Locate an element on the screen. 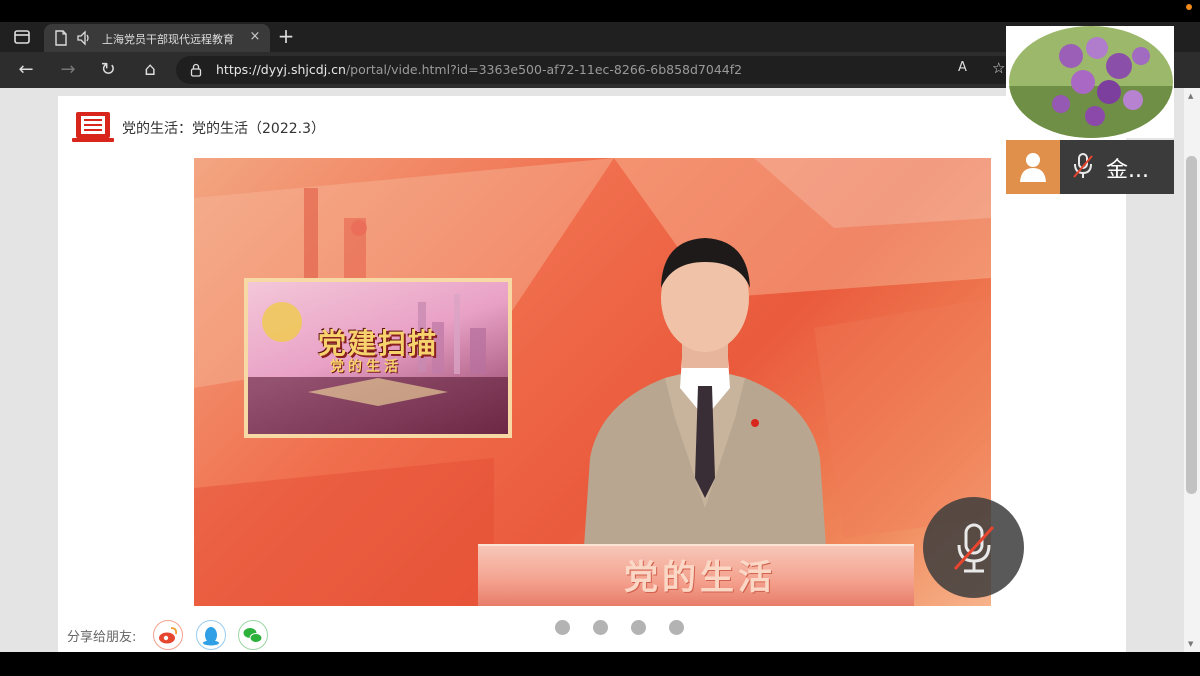 Image resolution: width=1200 pixels, height=676 pixels. scroll-down-icon: ▼ is located at coordinates (1192, 644).